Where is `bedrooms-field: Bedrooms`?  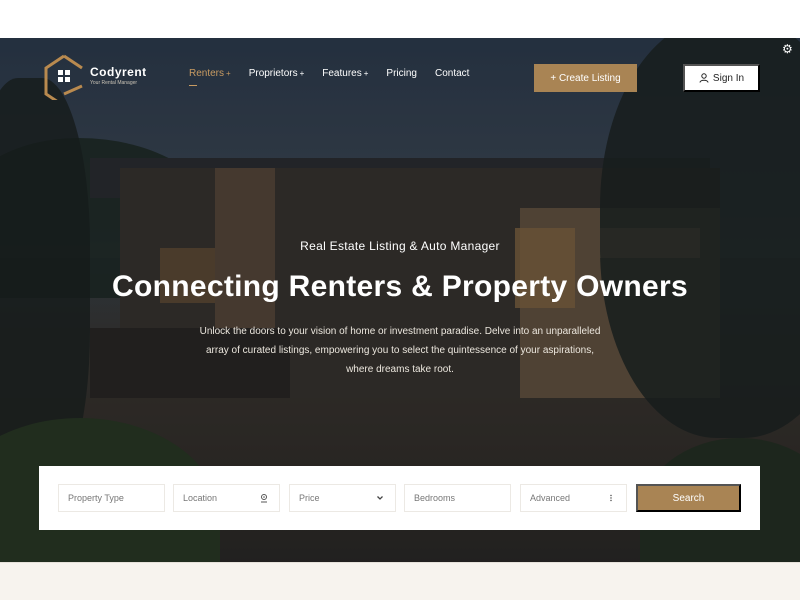 bedrooms-field: Bedrooms is located at coordinates (457, 498).